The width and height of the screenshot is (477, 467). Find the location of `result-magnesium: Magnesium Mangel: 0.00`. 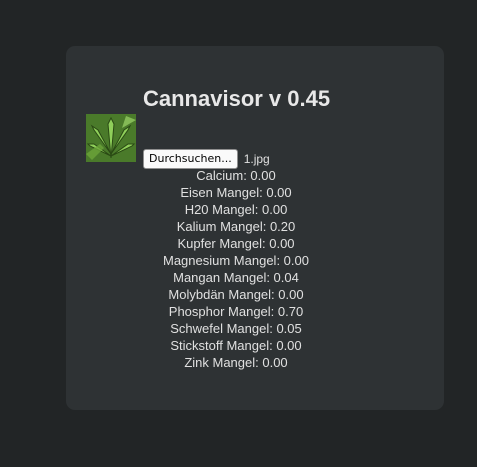

result-magnesium: Magnesium Mangel: 0.00 is located at coordinates (236, 260).